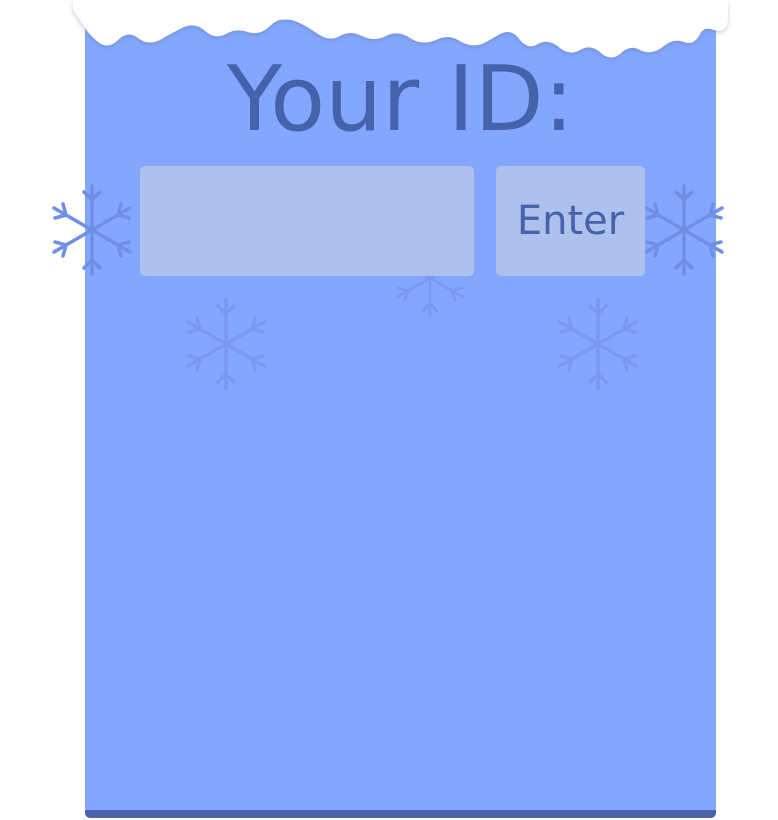  What do you see at coordinates (400, 814) in the screenshot?
I see `panel-bottom-edge` at bounding box center [400, 814].